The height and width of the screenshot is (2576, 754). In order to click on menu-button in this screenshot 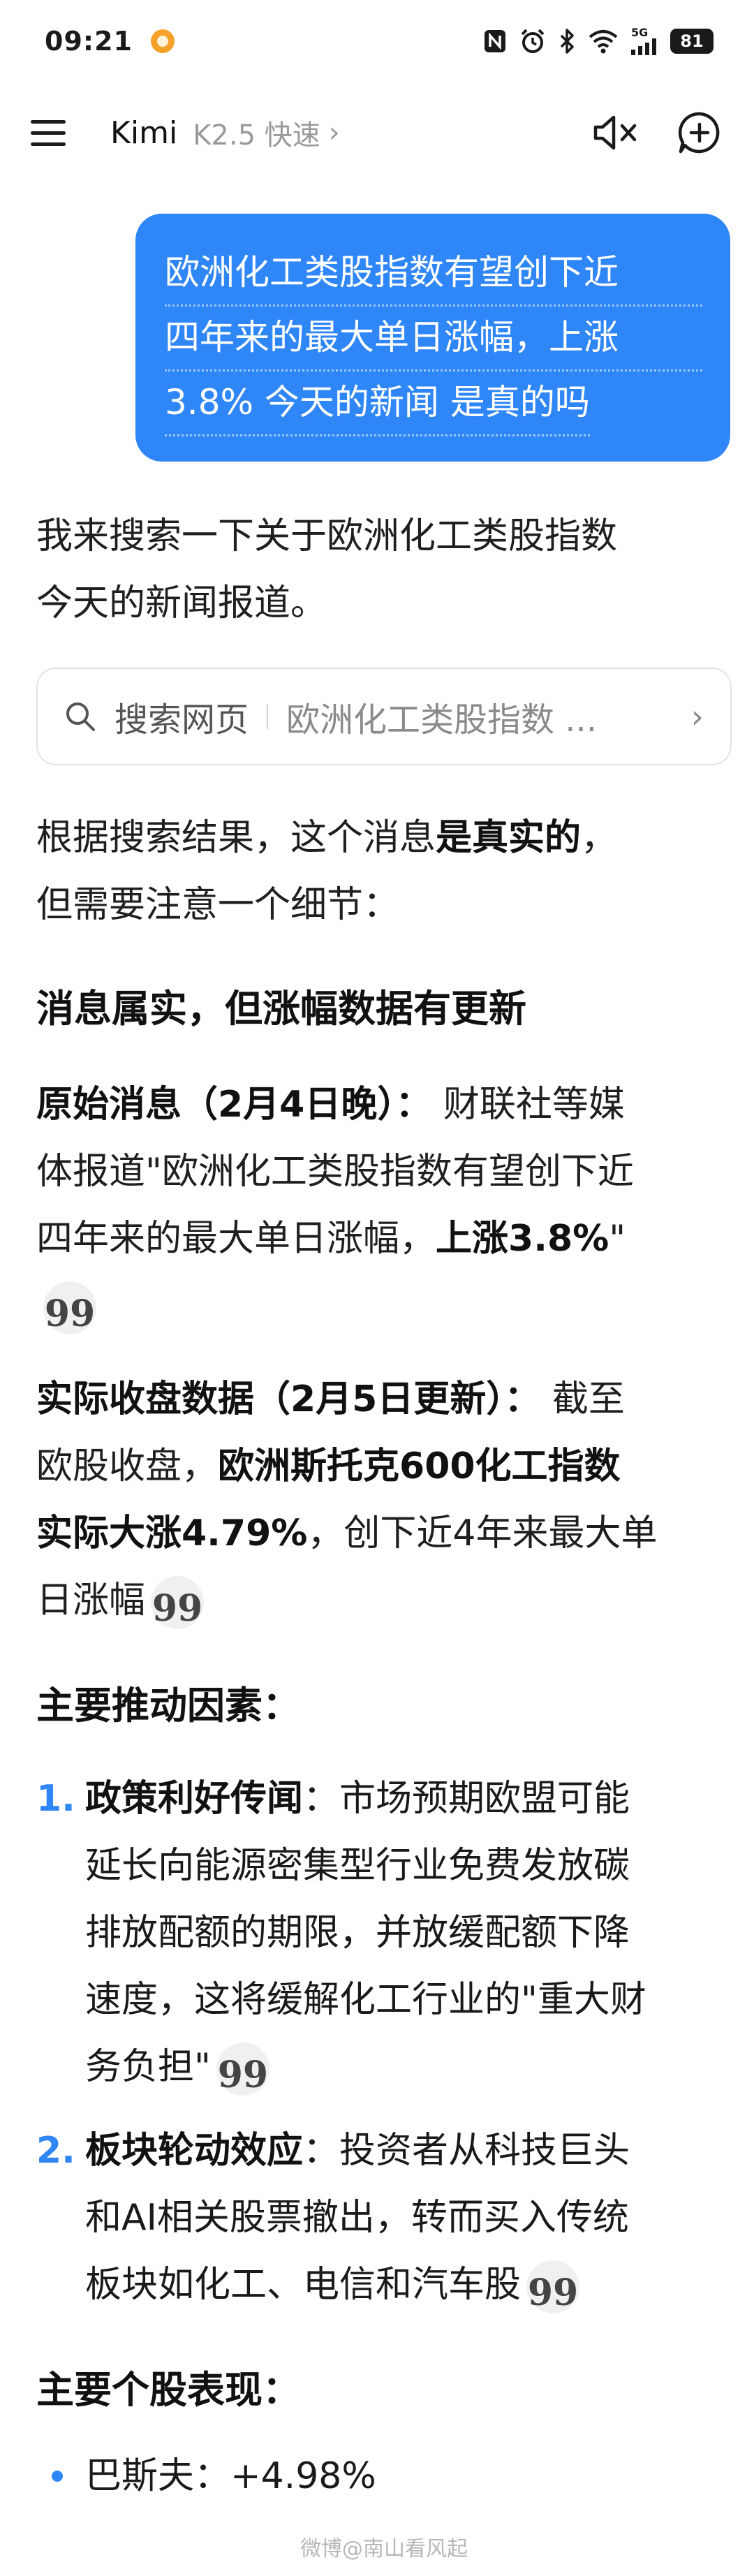, I will do `click(57, 133)`.